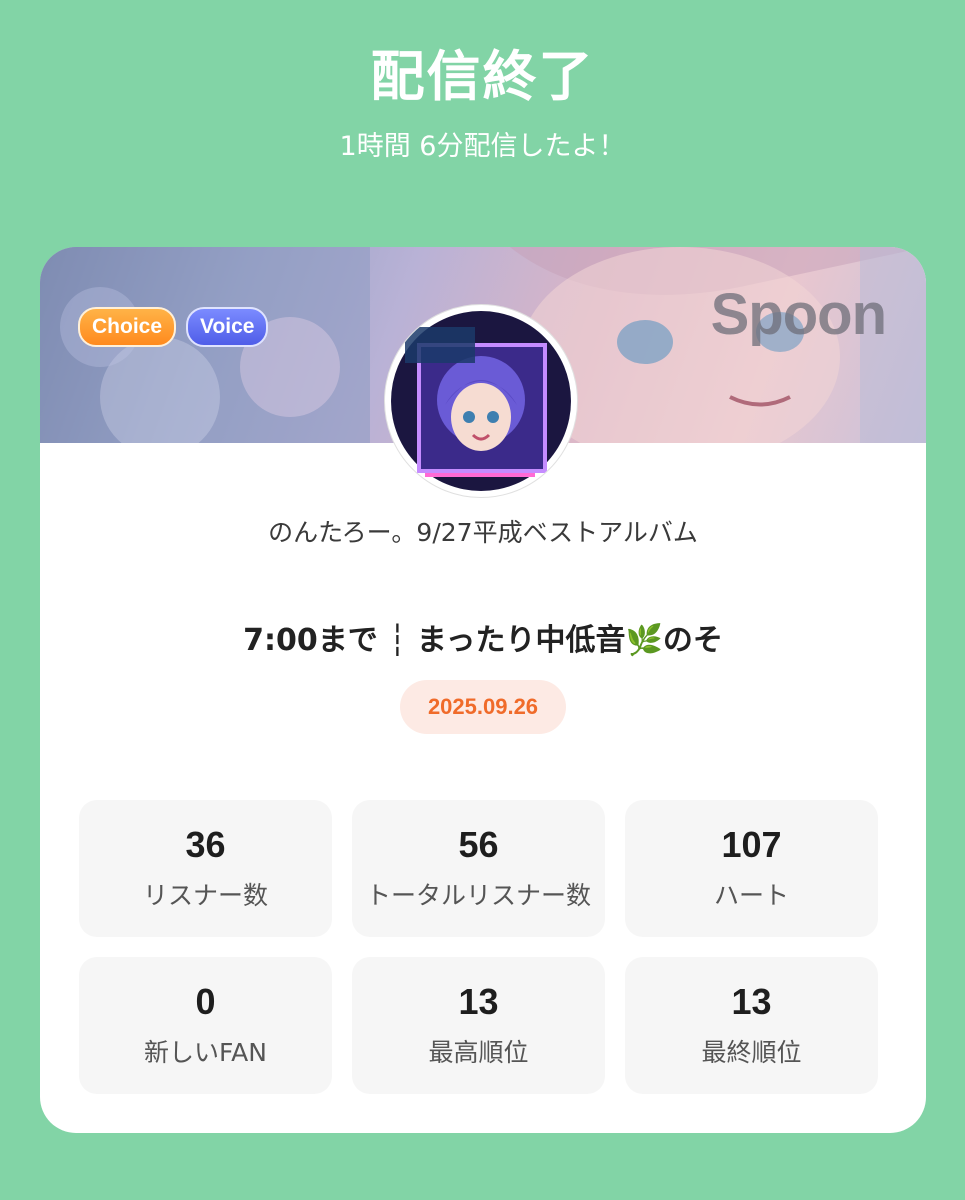 This screenshot has width=965, height=1200. Describe the element at coordinates (483, 707) in the screenshot. I see `date-badge: 2025.09.26` at that location.